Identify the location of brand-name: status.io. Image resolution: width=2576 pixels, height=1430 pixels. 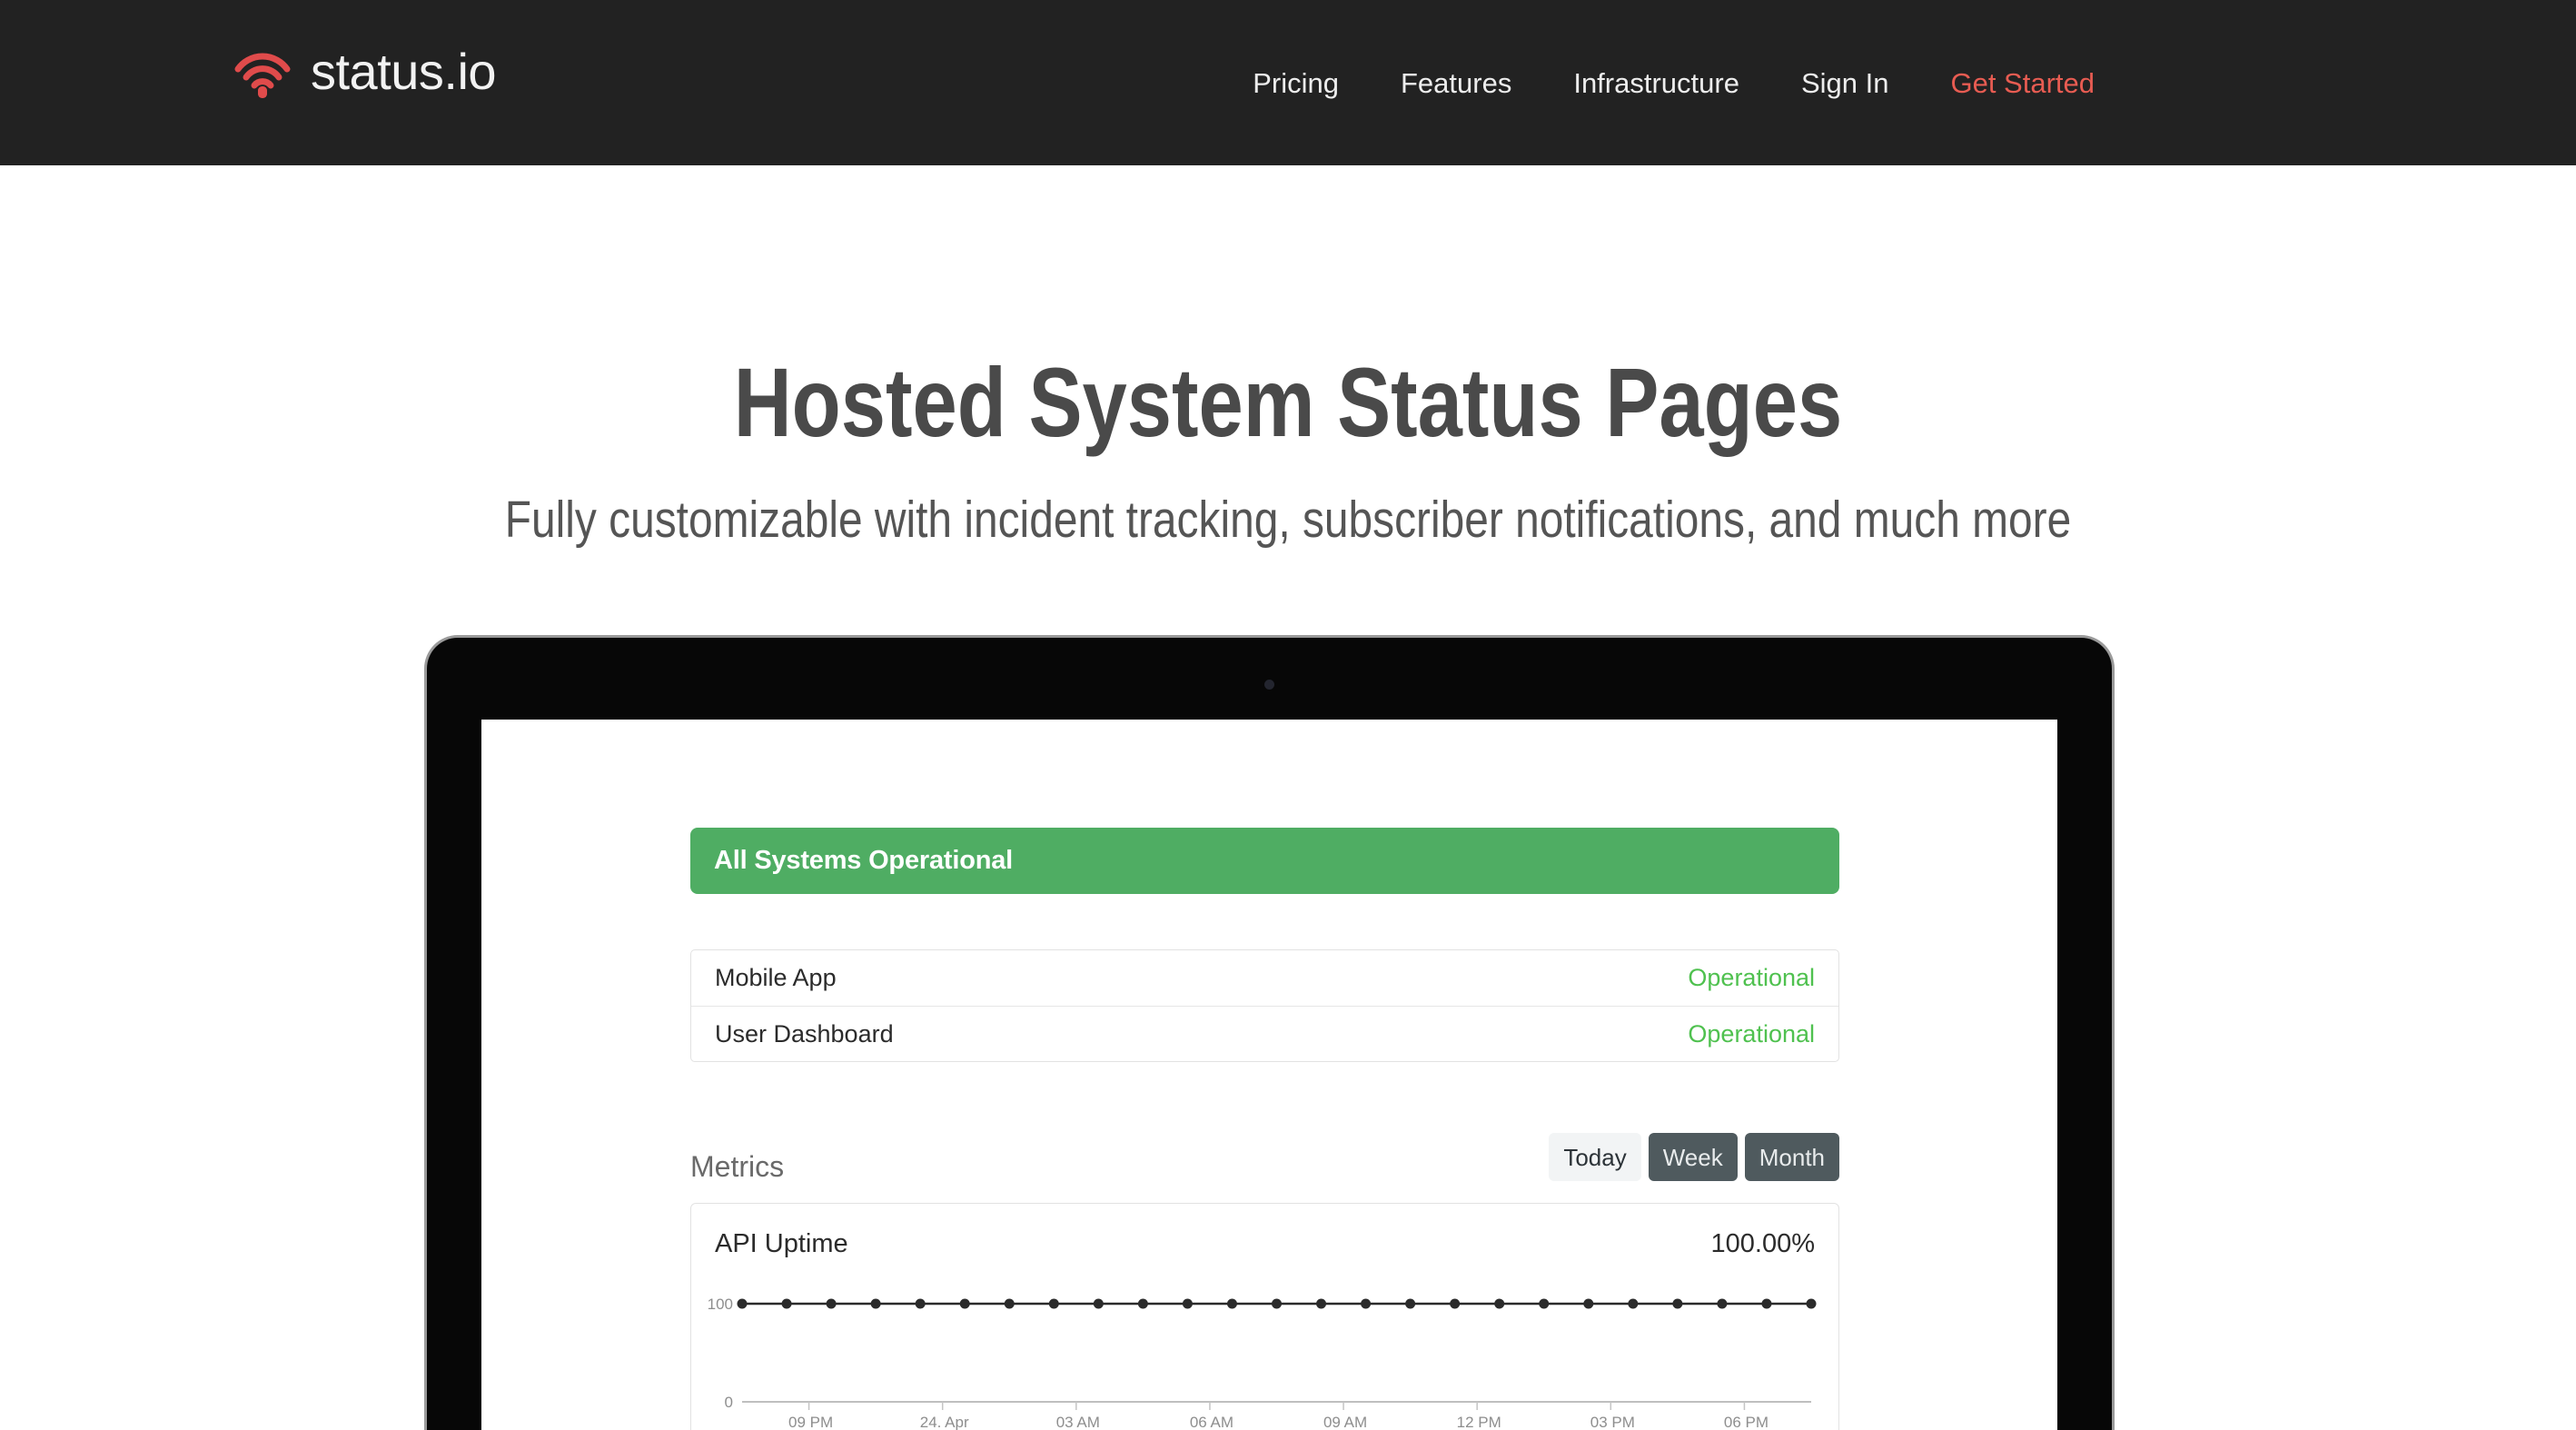
(404, 71).